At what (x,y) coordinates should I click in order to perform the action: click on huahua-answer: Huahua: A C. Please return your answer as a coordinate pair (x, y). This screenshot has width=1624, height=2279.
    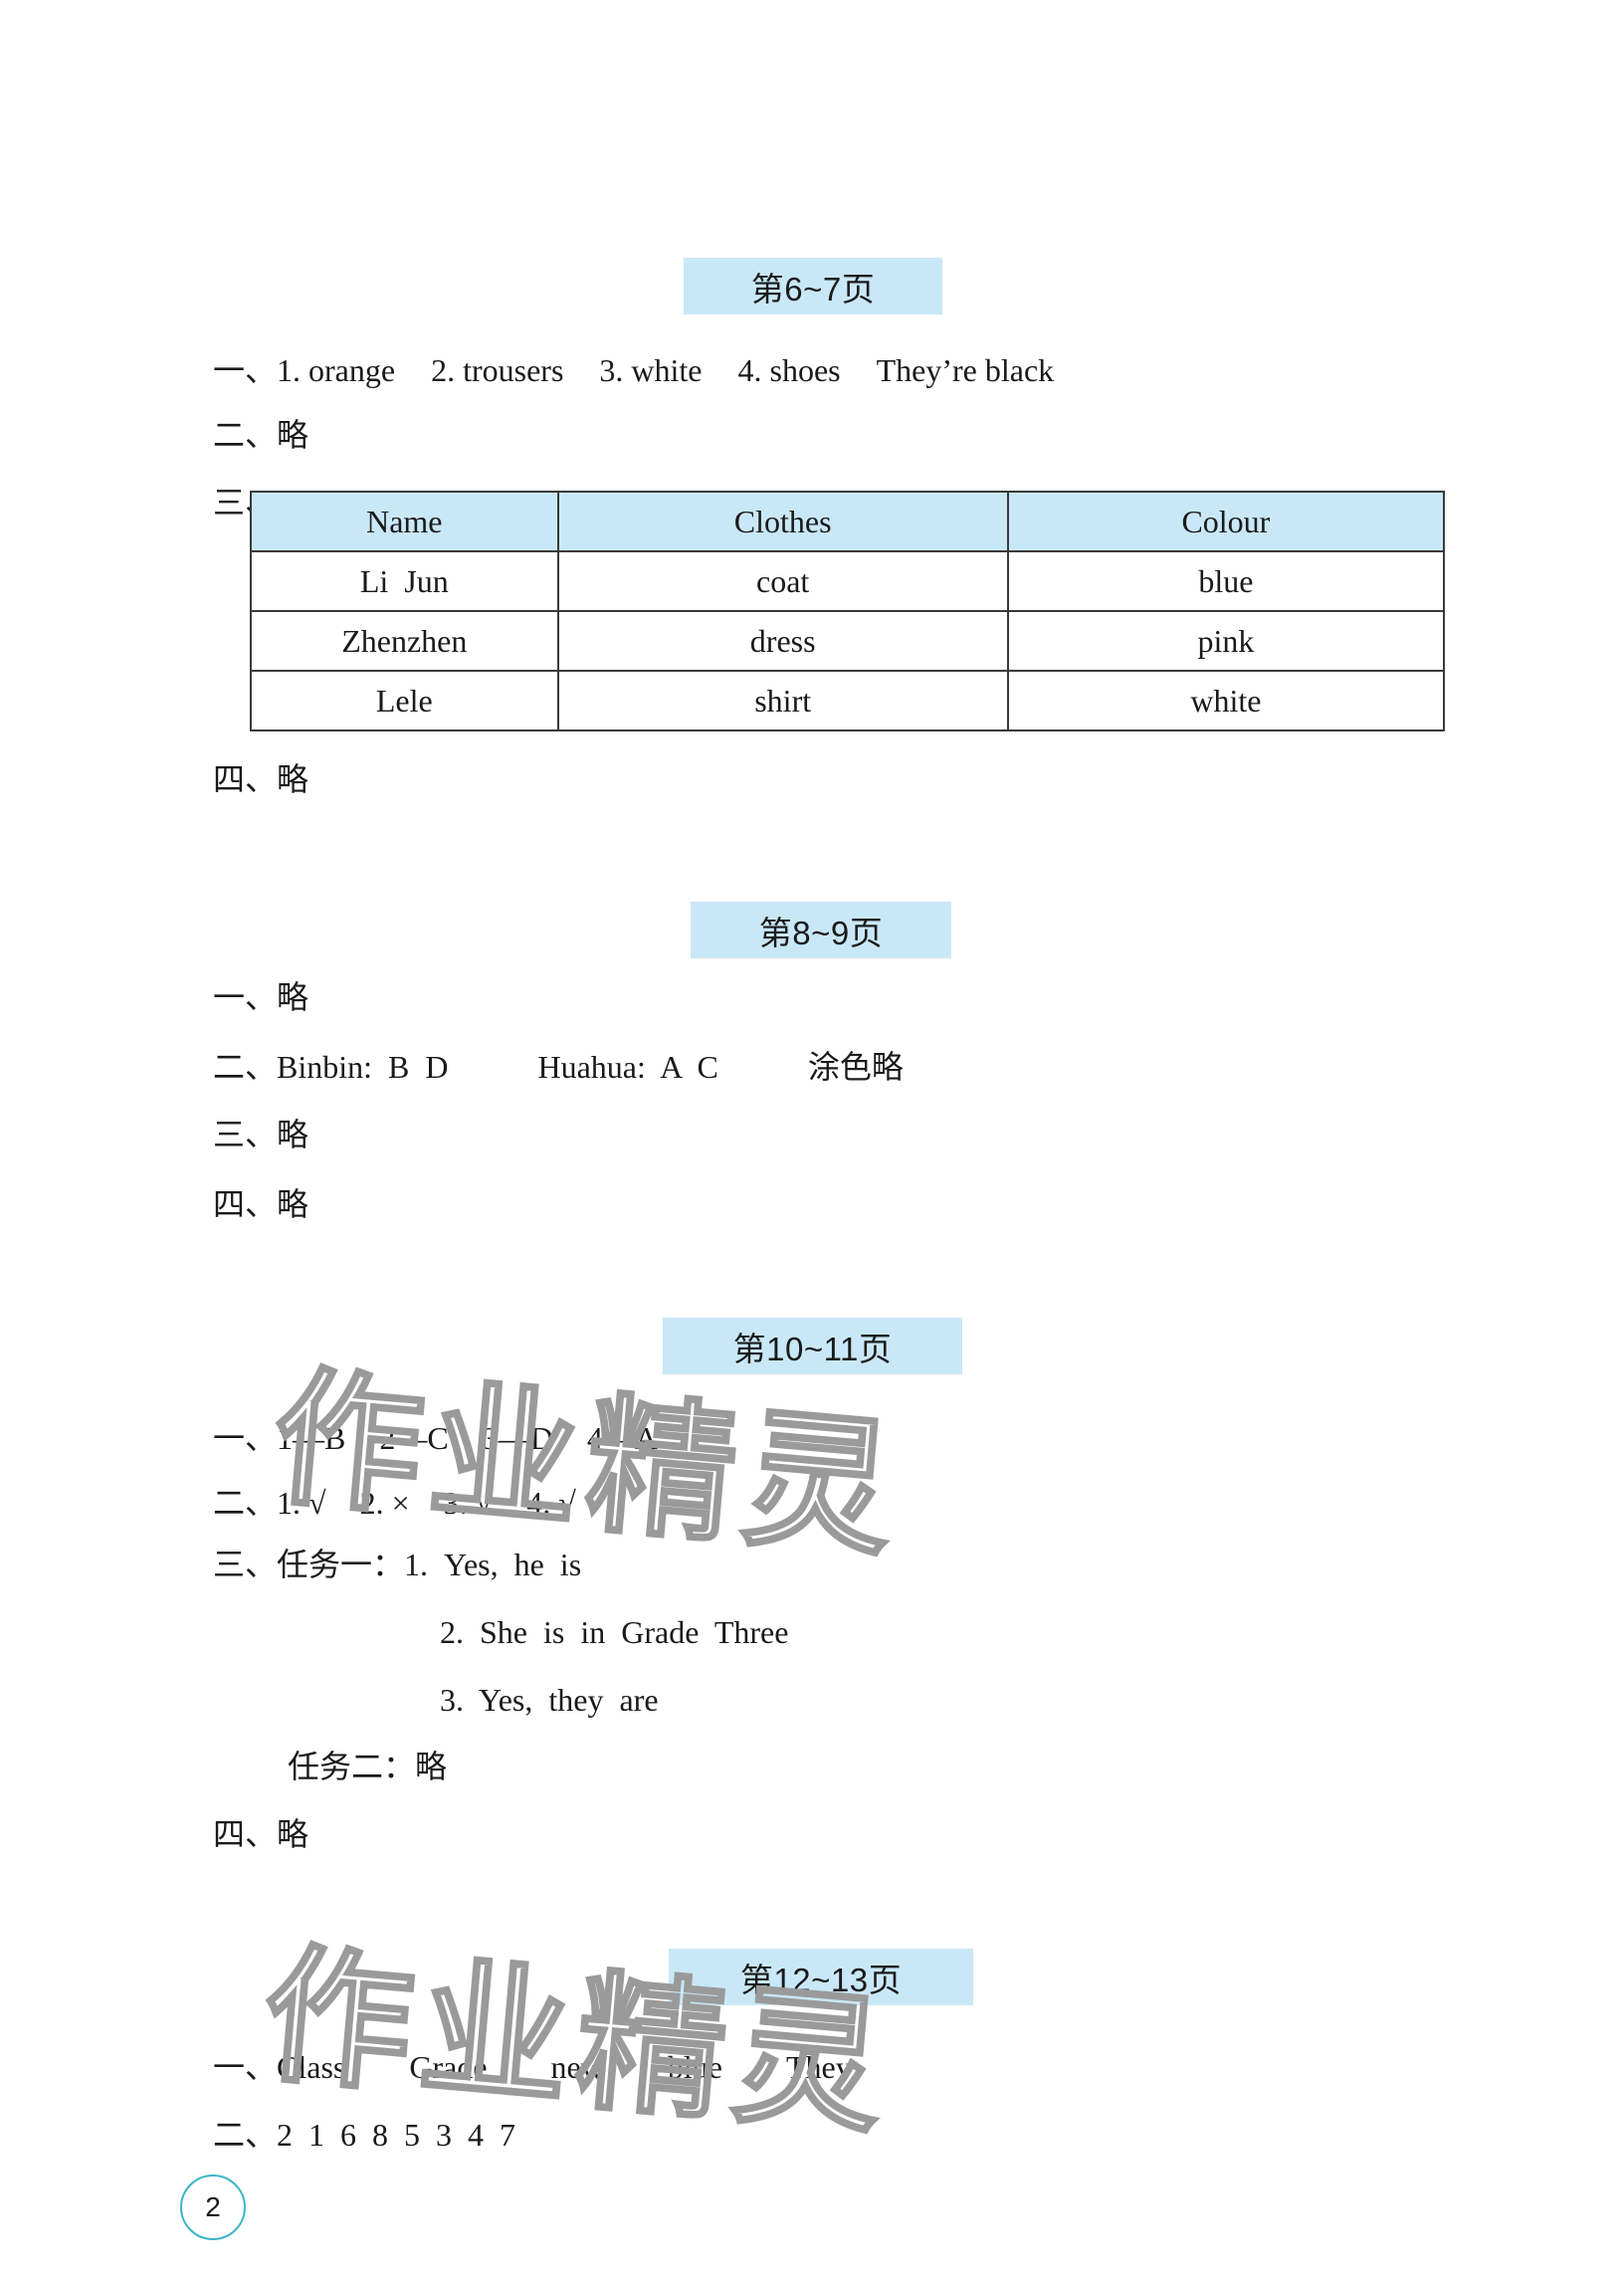
    Looking at the image, I should click on (628, 1067).